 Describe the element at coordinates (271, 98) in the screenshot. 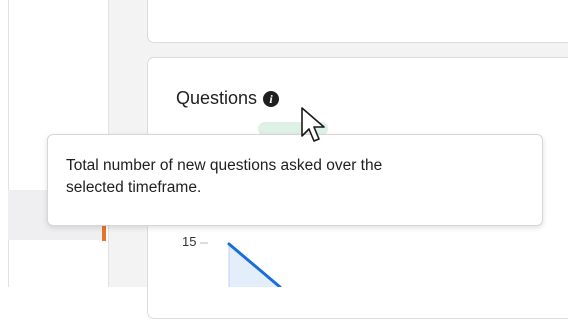

I see `info-icon: i` at that location.